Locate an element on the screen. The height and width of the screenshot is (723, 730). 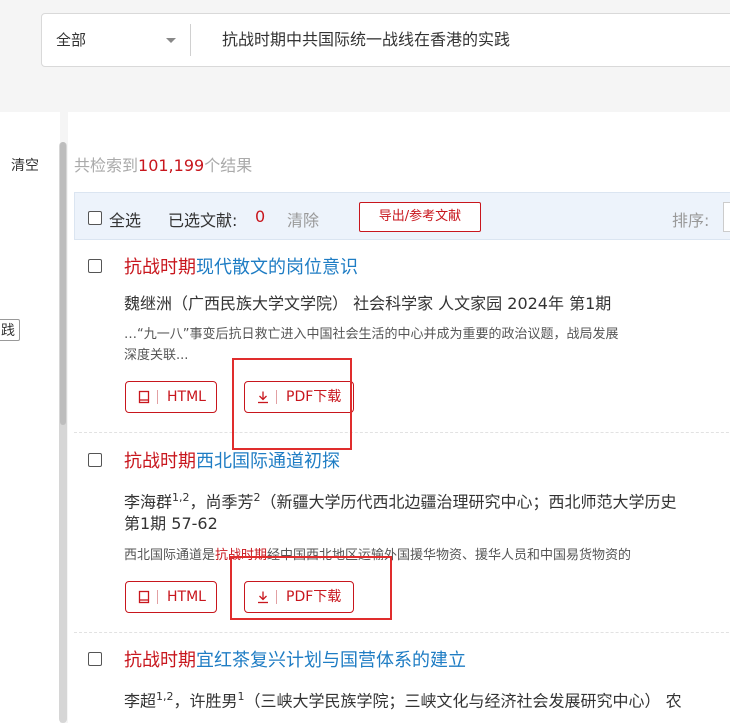
item-title-link: 抗战时期宜红茶复兴计划与国营体系的建立 is located at coordinates (295, 659).